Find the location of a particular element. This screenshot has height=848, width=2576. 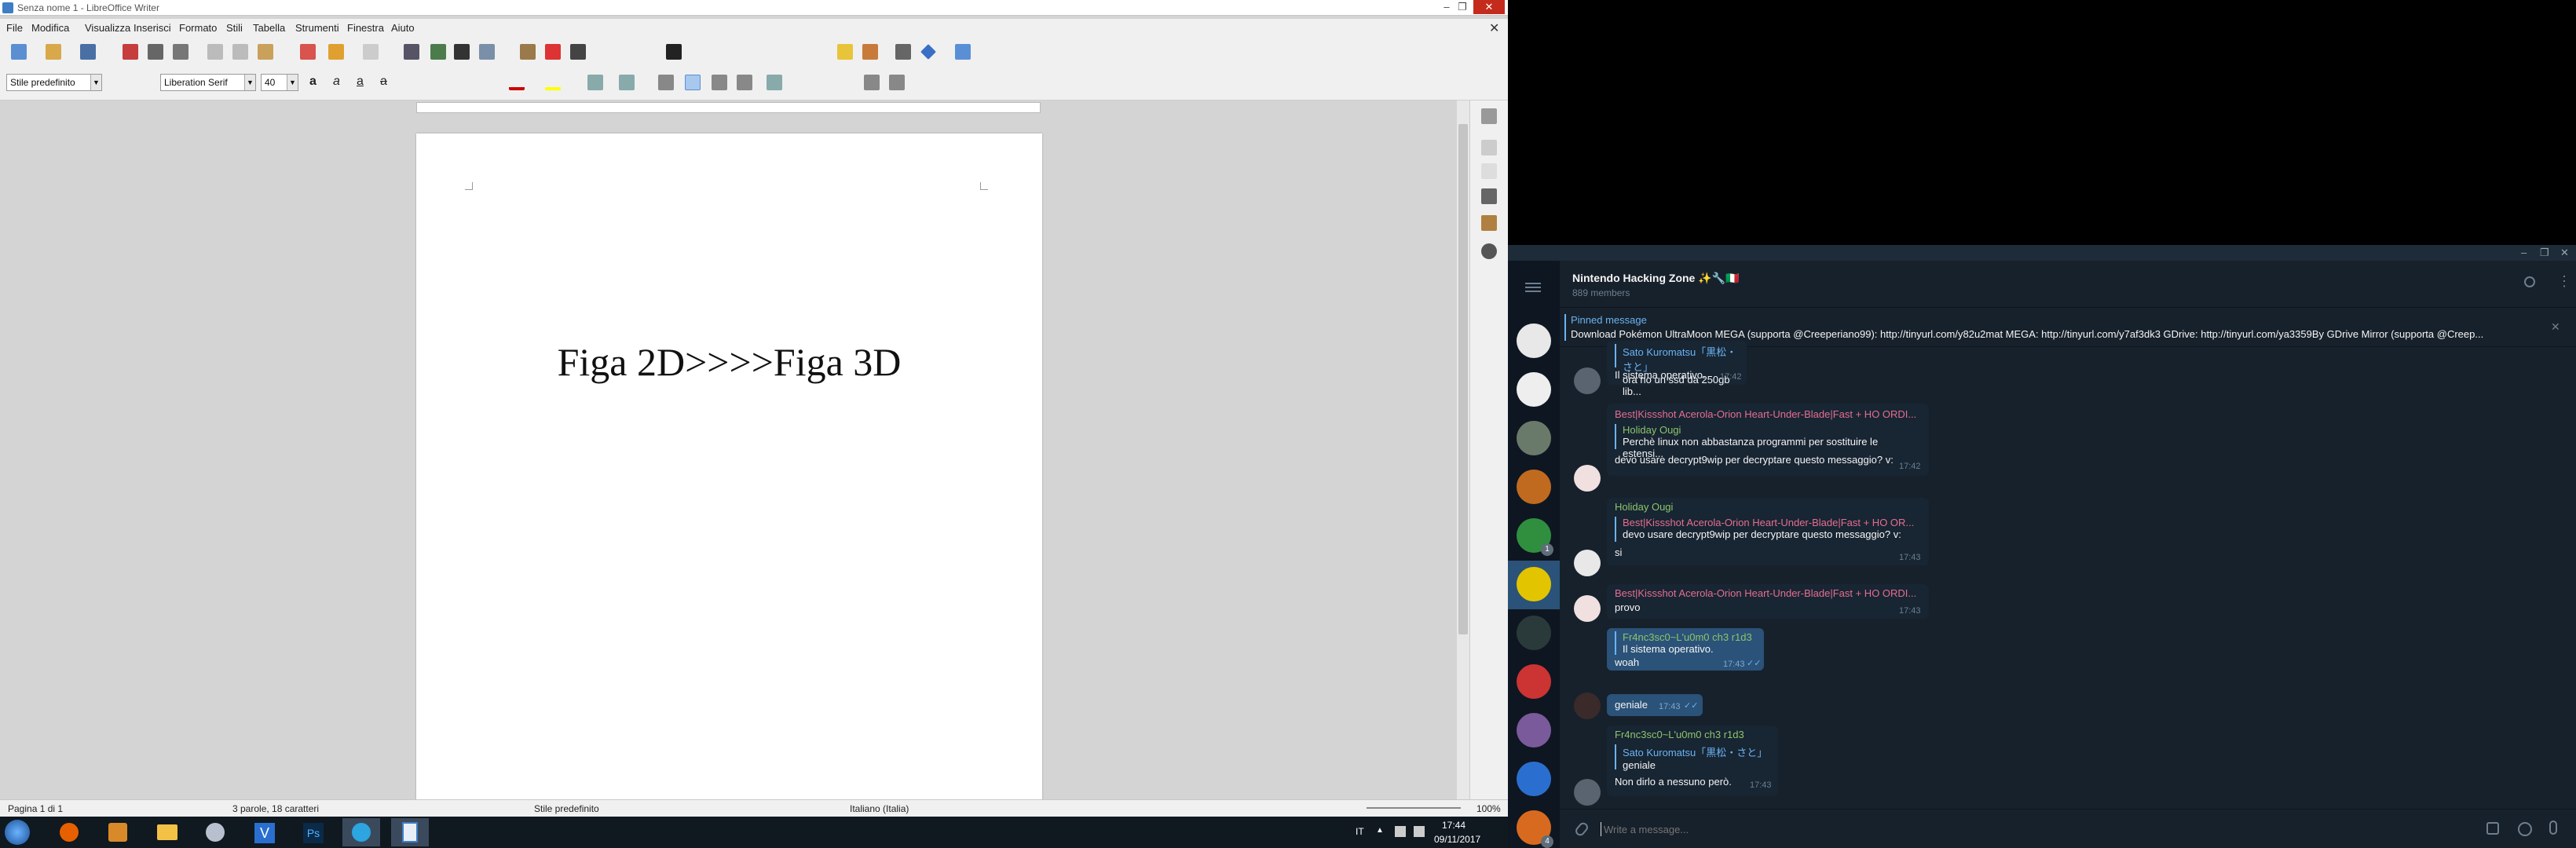

numbered-list-icon is located at coordinates (627, 83).